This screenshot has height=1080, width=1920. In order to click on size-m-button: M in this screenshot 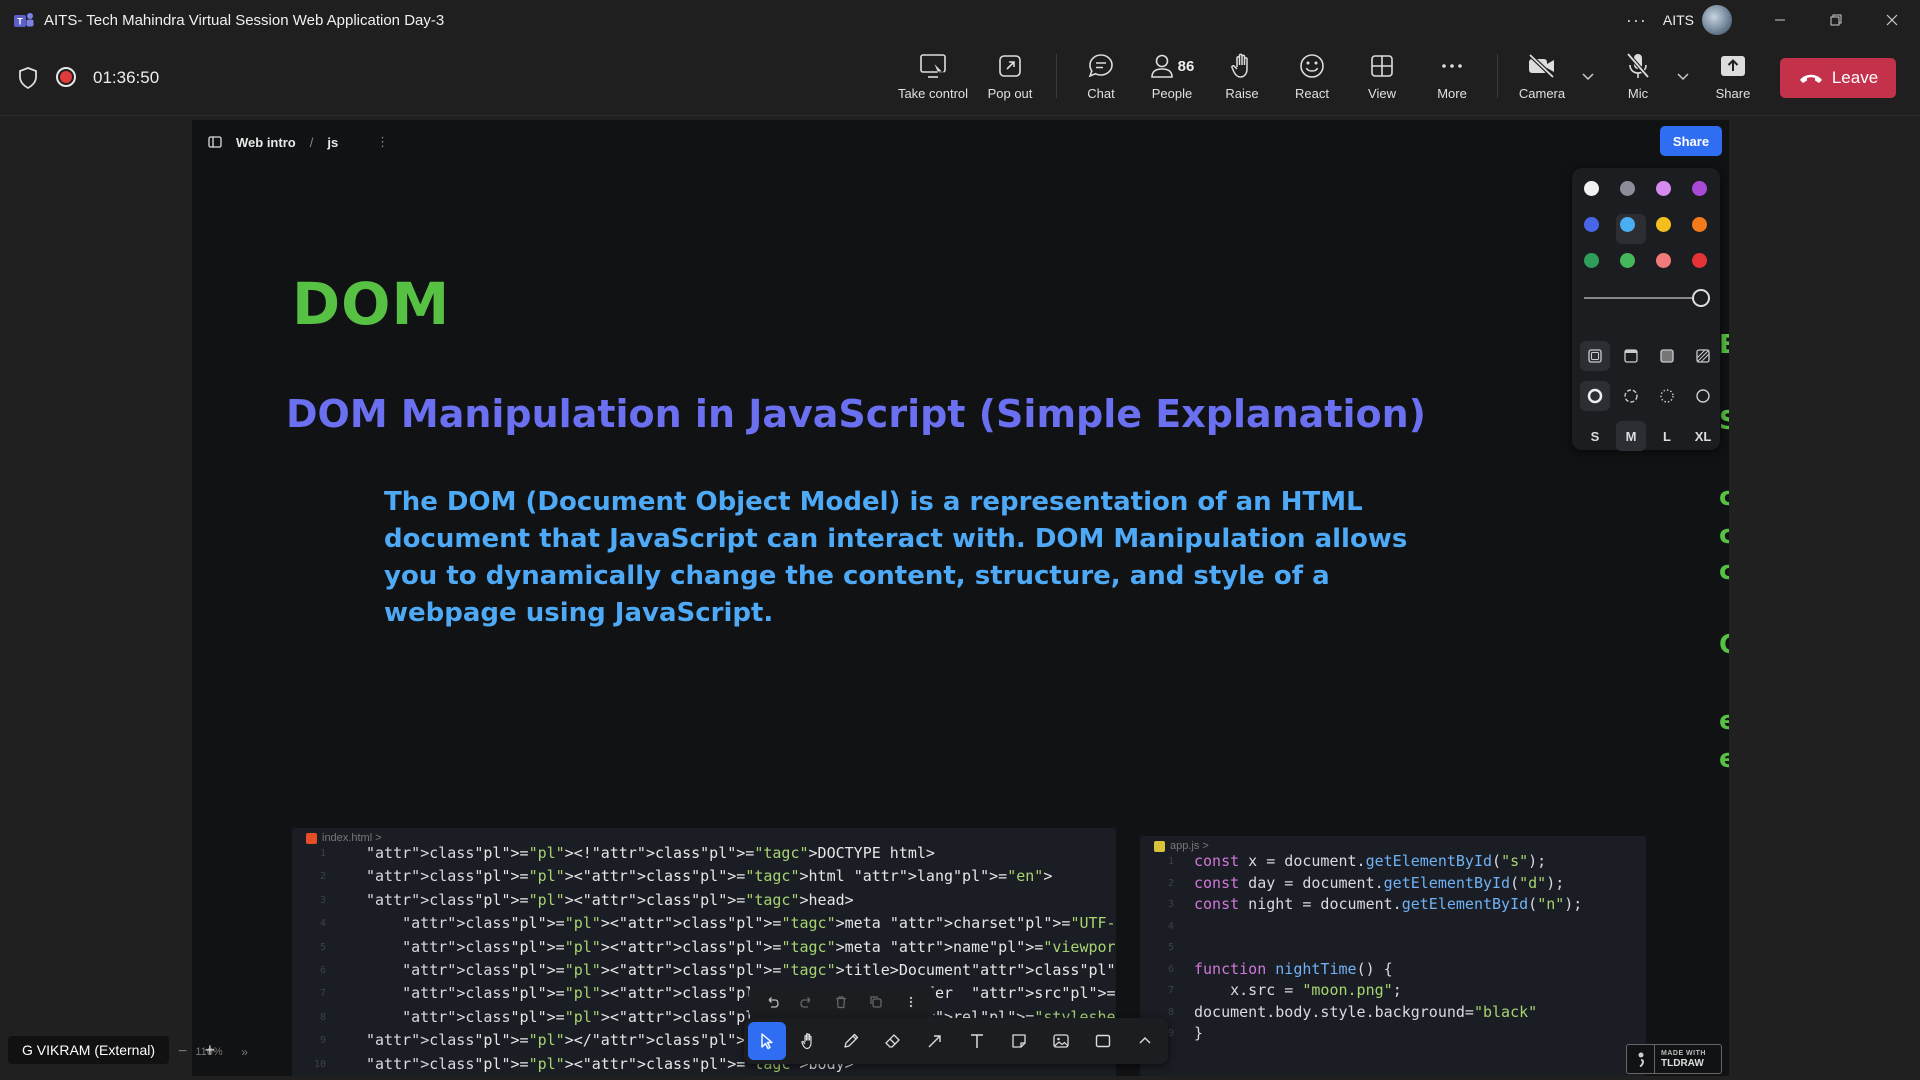, I will do `click(1631, 436)`.